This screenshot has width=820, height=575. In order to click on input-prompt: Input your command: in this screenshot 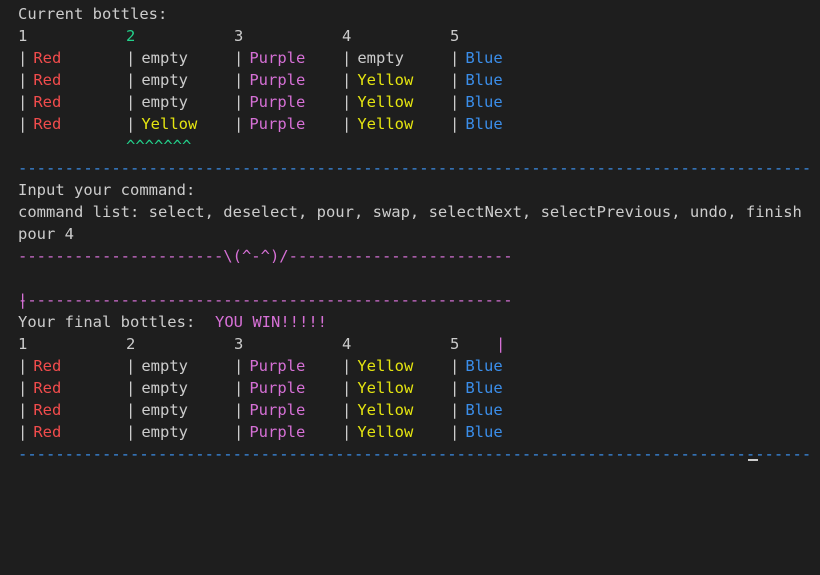, I will do `click(107, 190)`.